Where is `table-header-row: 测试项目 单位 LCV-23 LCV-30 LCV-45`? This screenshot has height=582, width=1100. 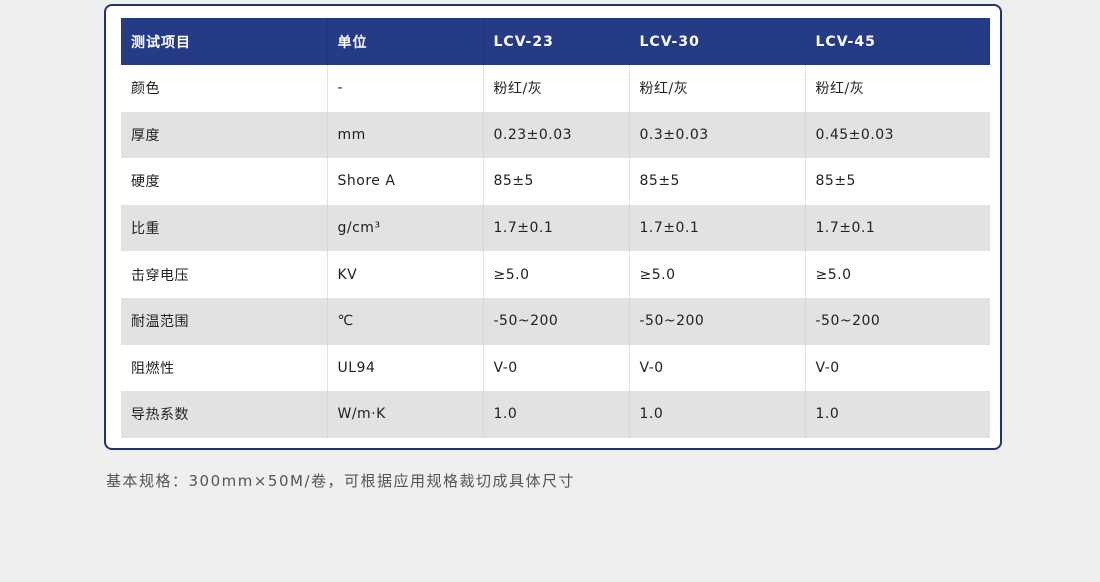
table-header-row: 测试项目 单位 LCV-23 LCV-30 LCV-45 is located at coordinates (555, 41).